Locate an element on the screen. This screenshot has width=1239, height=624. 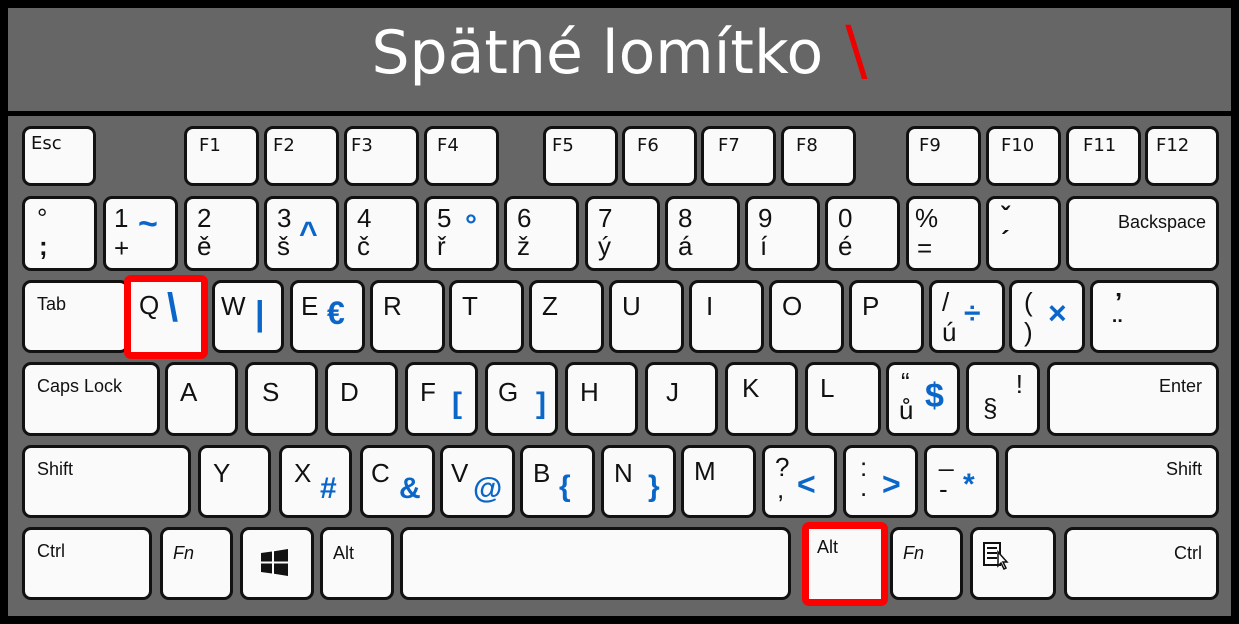
key-period: : . > is located at coordinates (880, 481).